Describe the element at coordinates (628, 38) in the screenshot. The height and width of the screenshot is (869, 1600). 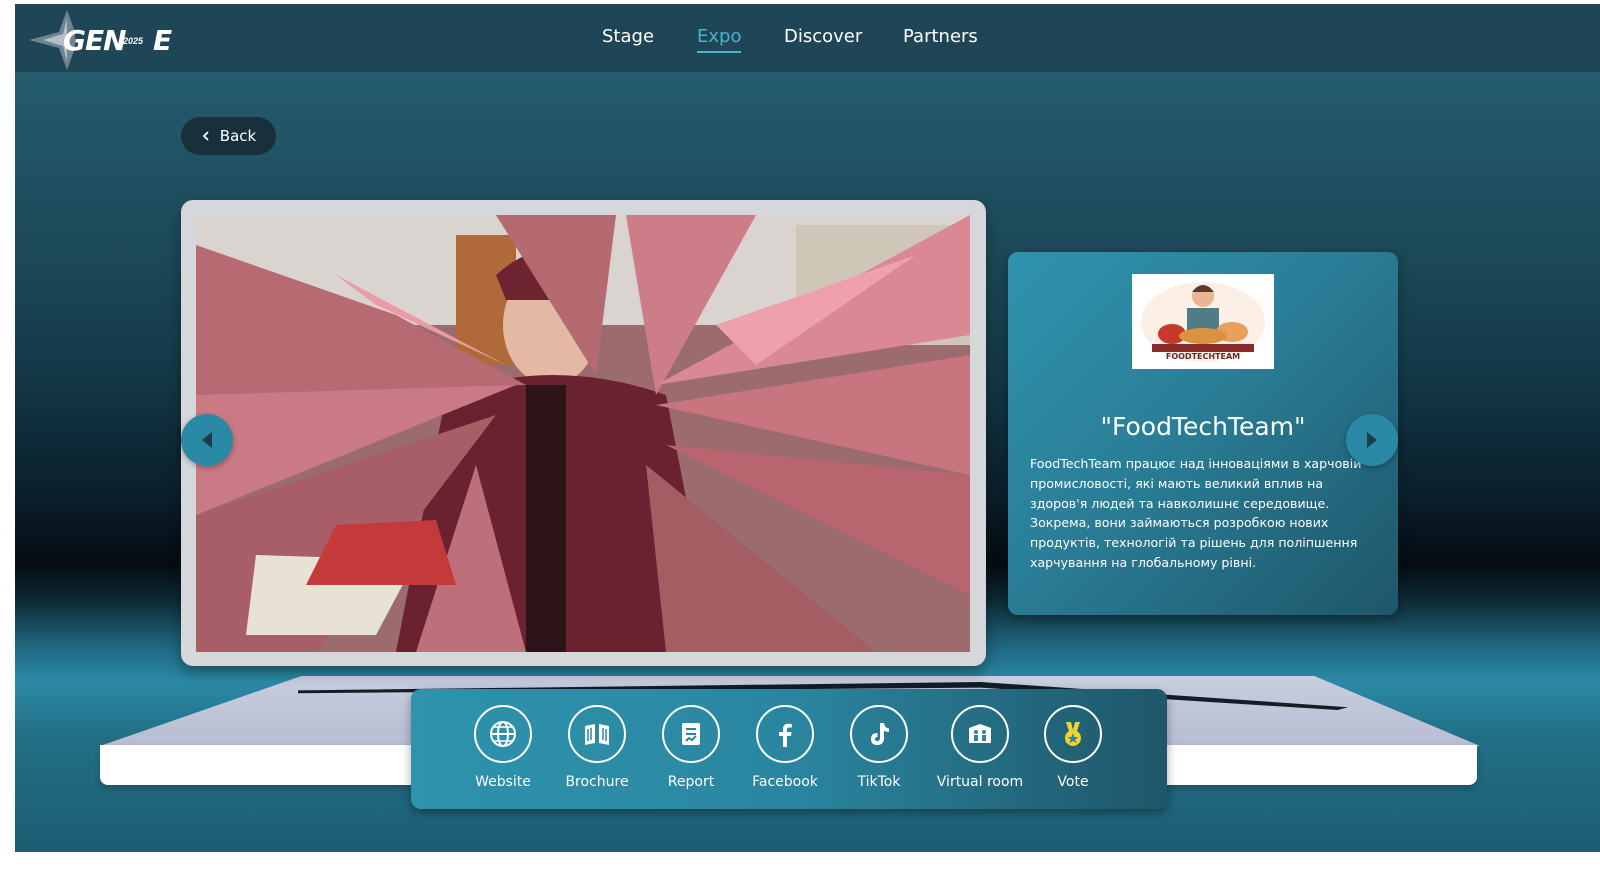
I see `nav-stage: Stage` at that location.